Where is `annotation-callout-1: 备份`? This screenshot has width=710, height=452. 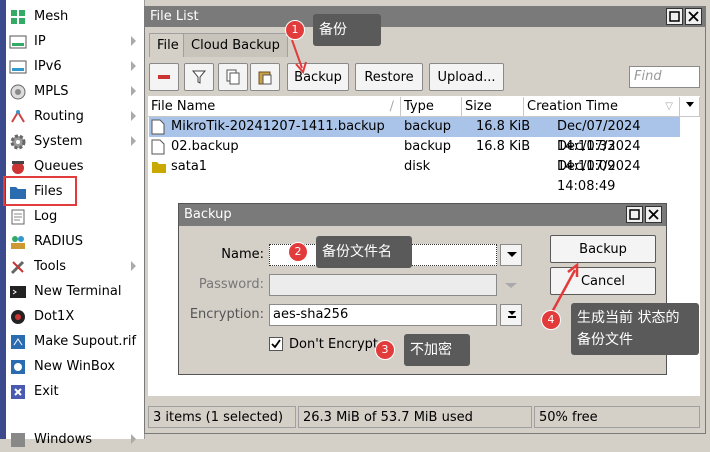
annotation-callout-1: 备份 is located at coordinates (347, 30).